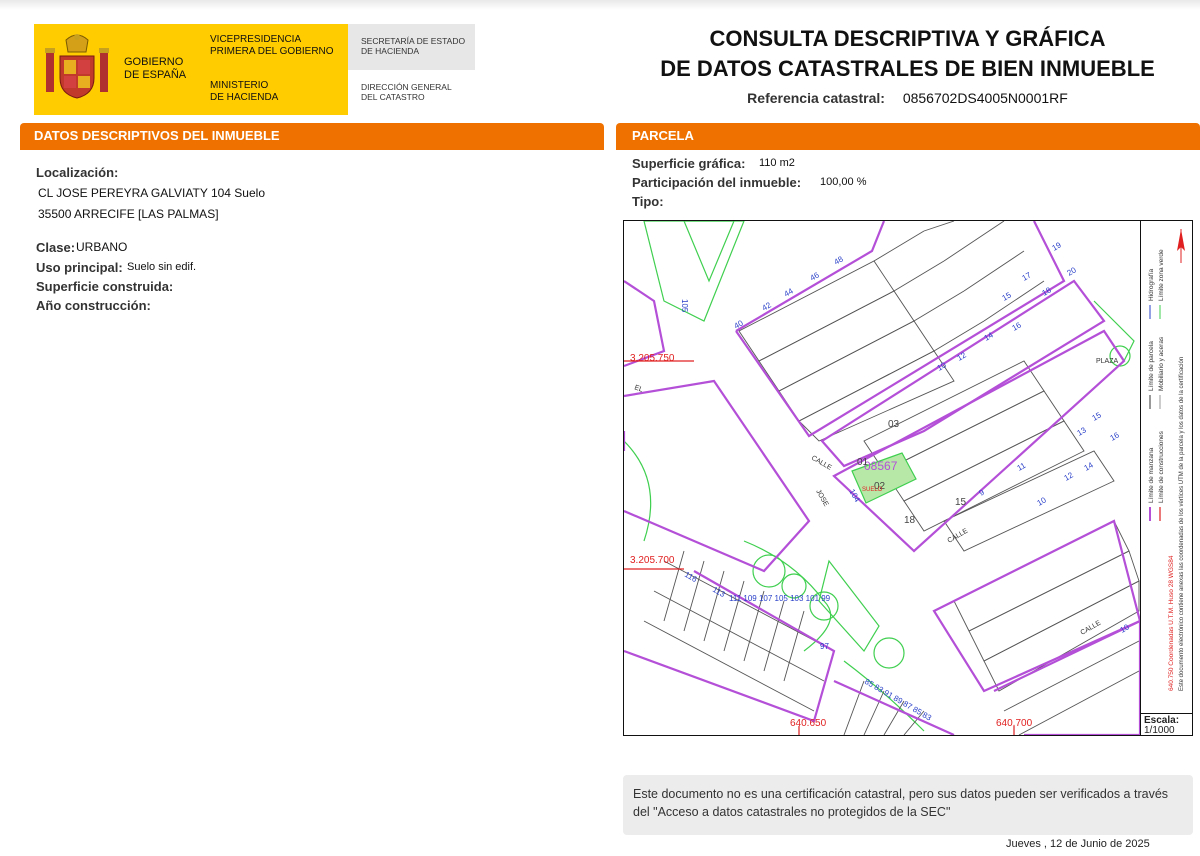  What do you see at coordinates (151, 193) in the screenshot?
I see `localizacion-line1: CL JOSE PEREYRA GALVIATY 104 Suelo` at bounding box center [151, 193].